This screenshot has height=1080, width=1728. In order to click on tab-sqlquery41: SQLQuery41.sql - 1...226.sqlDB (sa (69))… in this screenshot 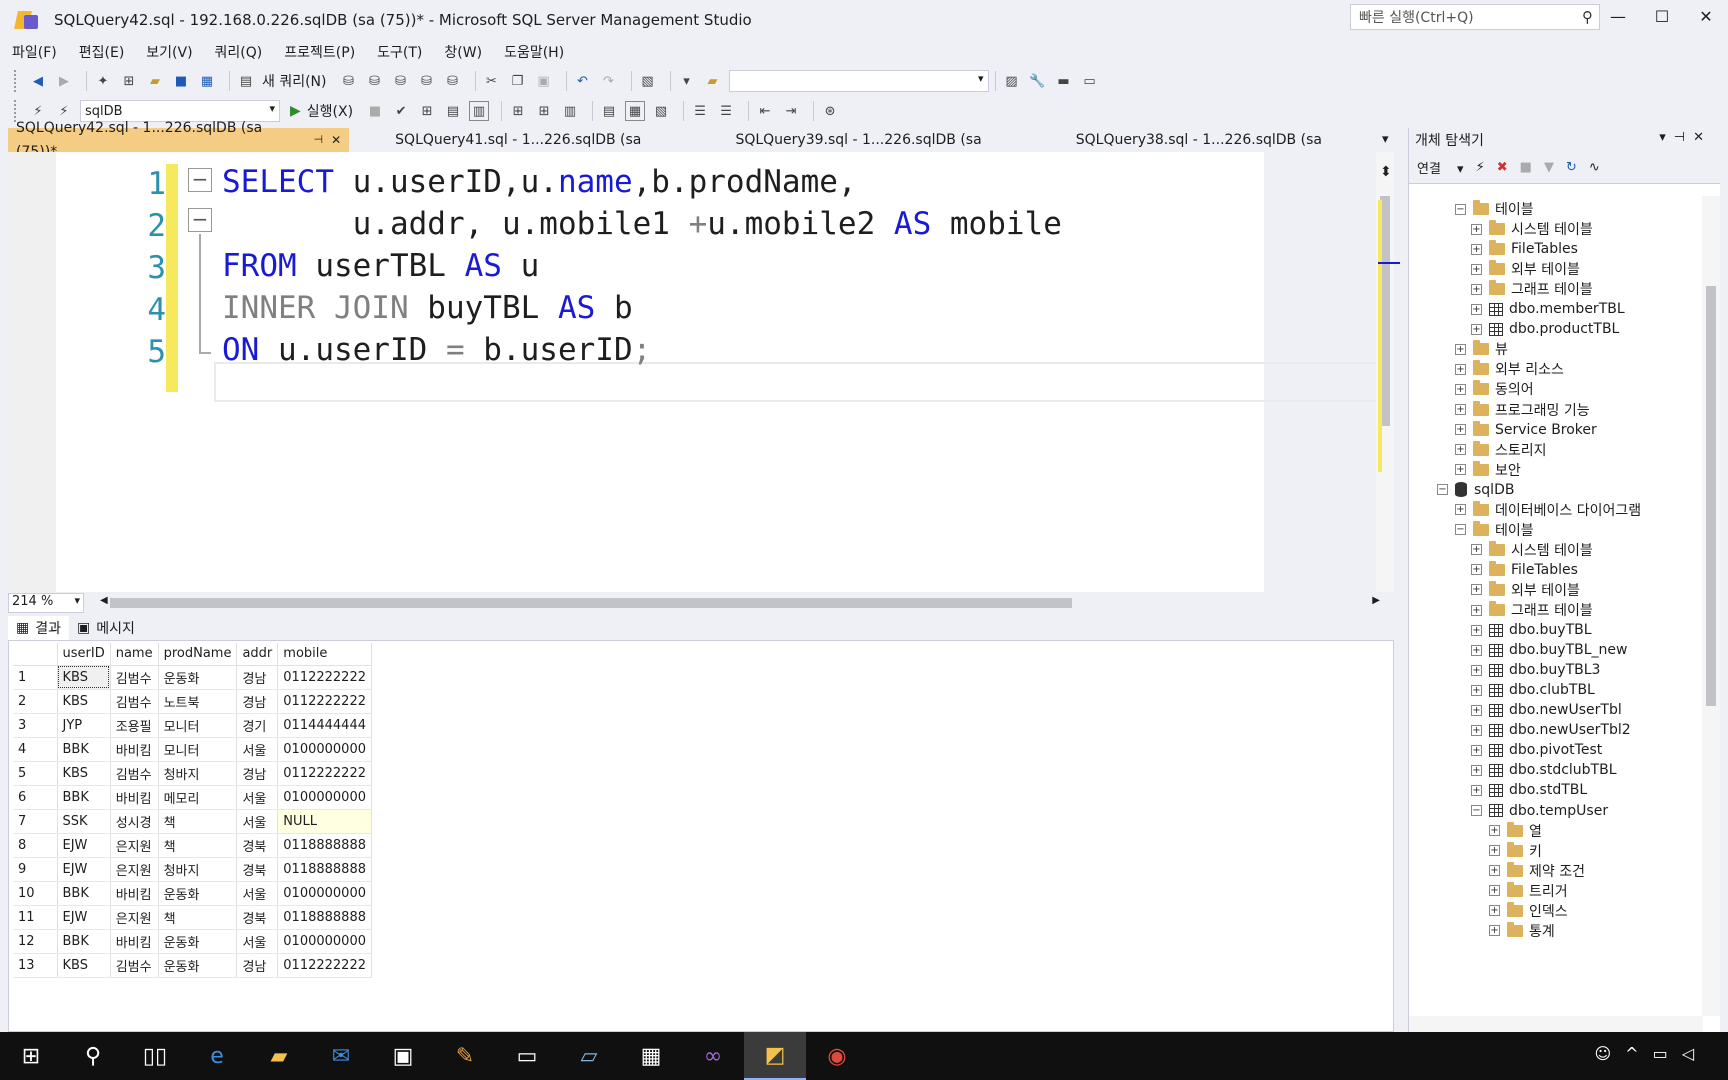, I will do `click(538, 150)`.